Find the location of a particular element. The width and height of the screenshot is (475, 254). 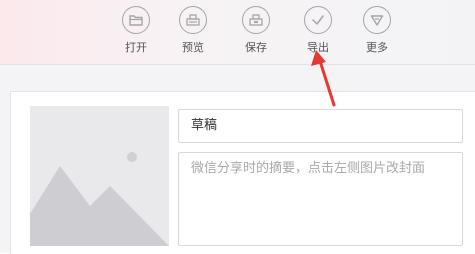

annotation-arrow-icon is located at coordinates (323, 78).